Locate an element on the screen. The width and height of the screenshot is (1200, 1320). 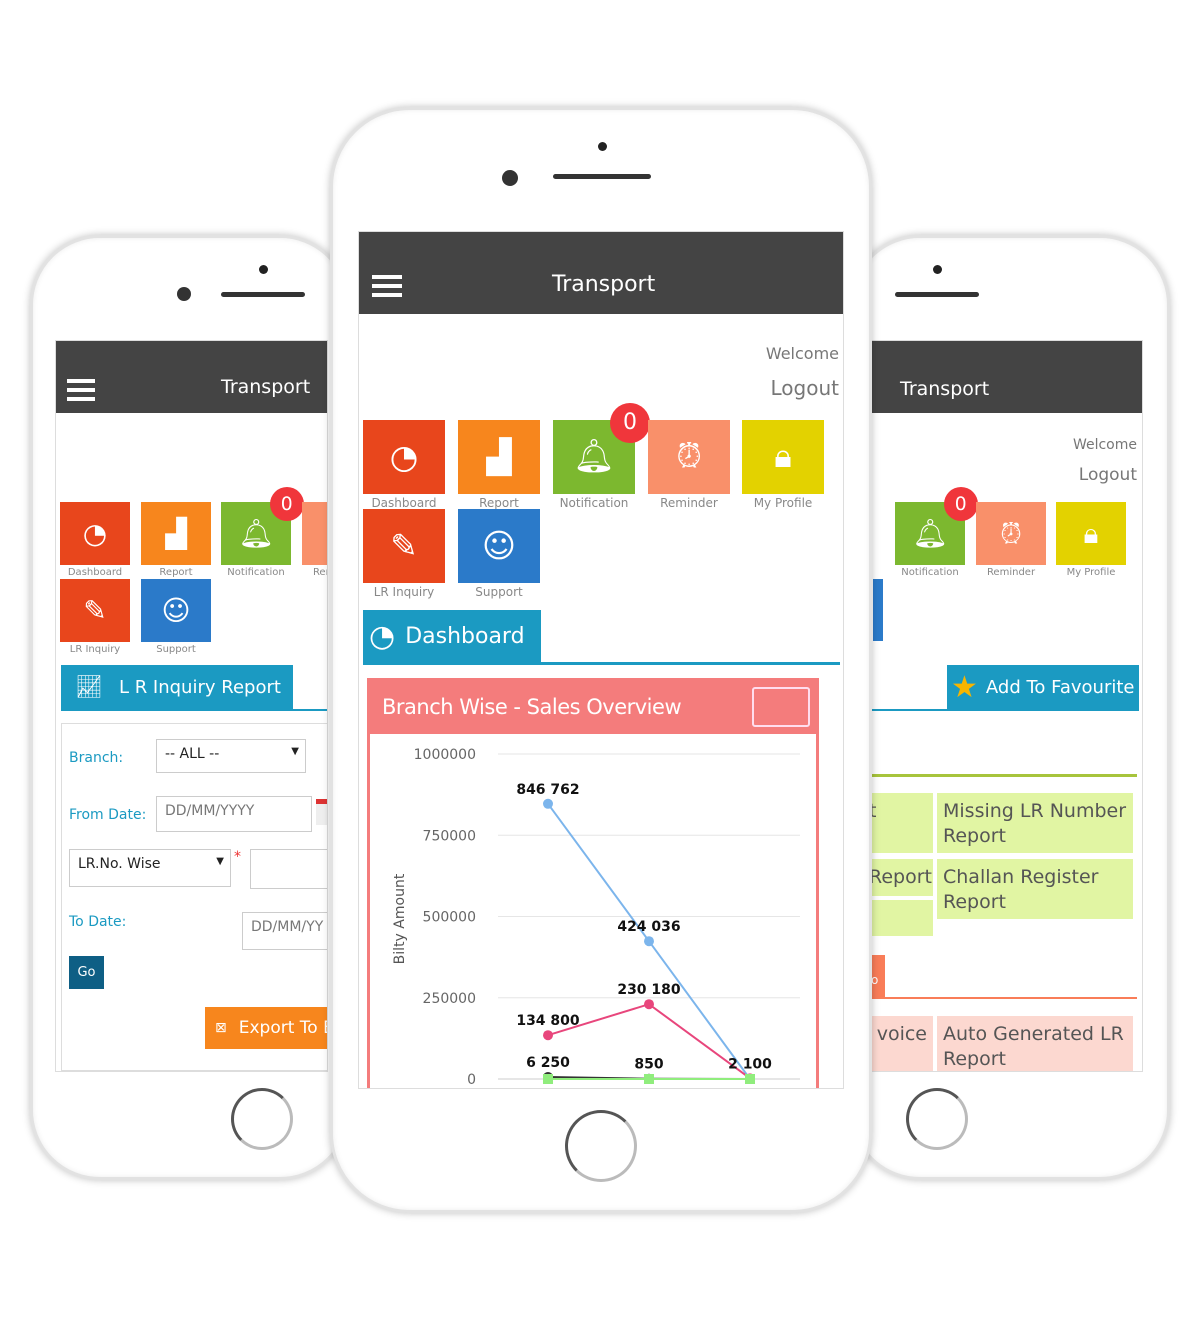
required-mark: * is located at coordinates (237, 857).